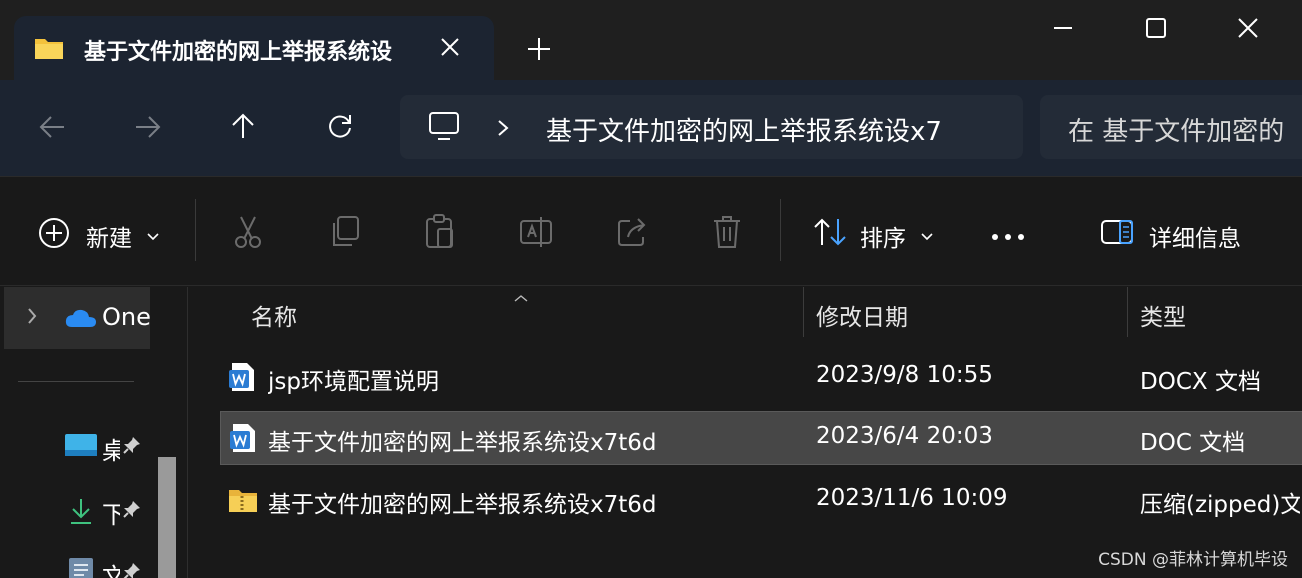  What do you see at coordinates (81, 567) in the screenshot?
I see `documents-icon` at bounding box center [81, 567].